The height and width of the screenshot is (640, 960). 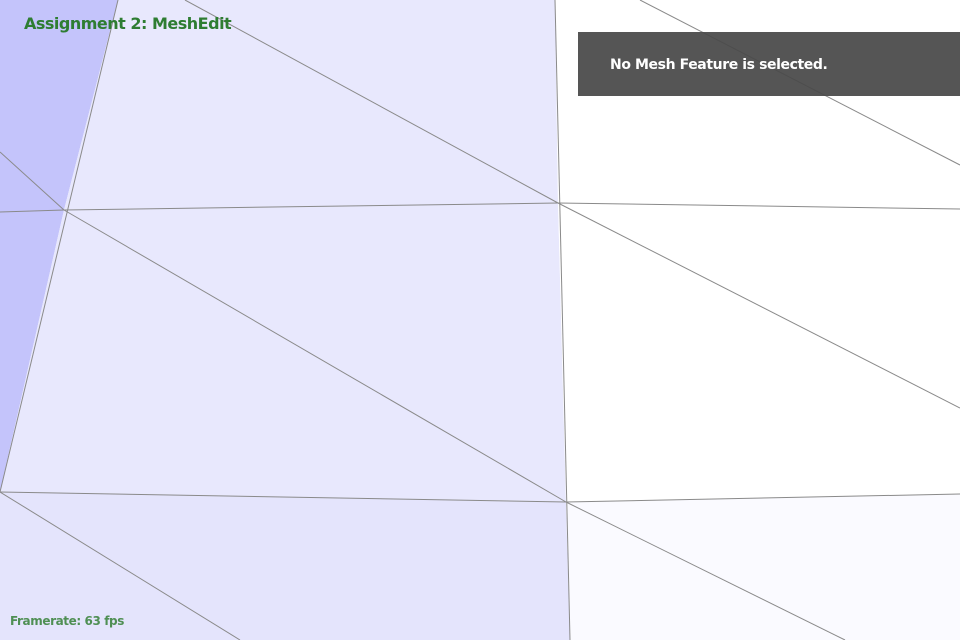 I want to click on framerate-readout: Framerate: 63 fps, so click(x=67, y=621).